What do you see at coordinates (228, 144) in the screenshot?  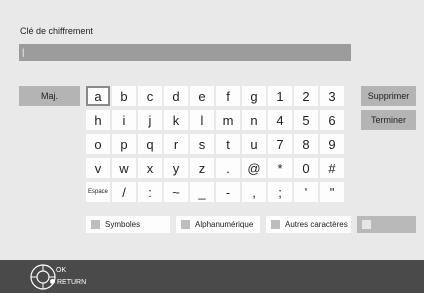 I see `keyboard-key: t` at bounding box center [228, 144].